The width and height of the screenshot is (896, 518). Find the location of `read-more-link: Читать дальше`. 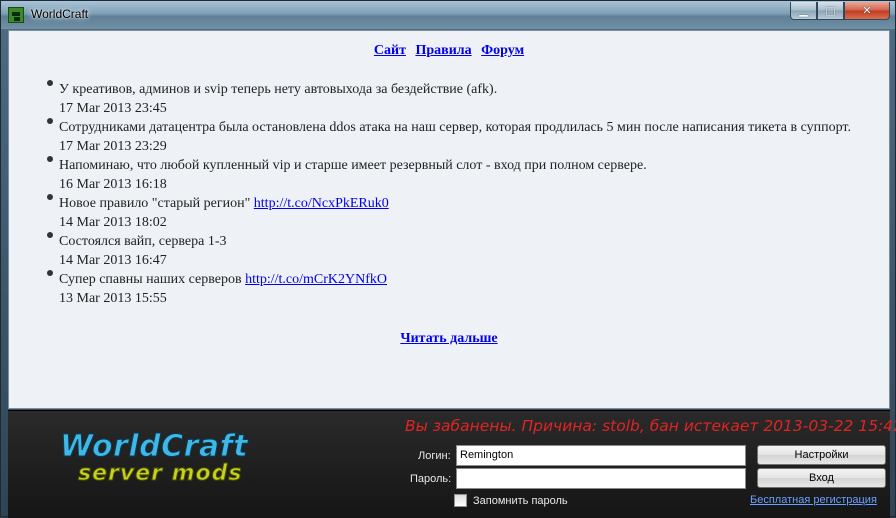

read-more-link: Читать дальше is located at coordinates (448, 338).